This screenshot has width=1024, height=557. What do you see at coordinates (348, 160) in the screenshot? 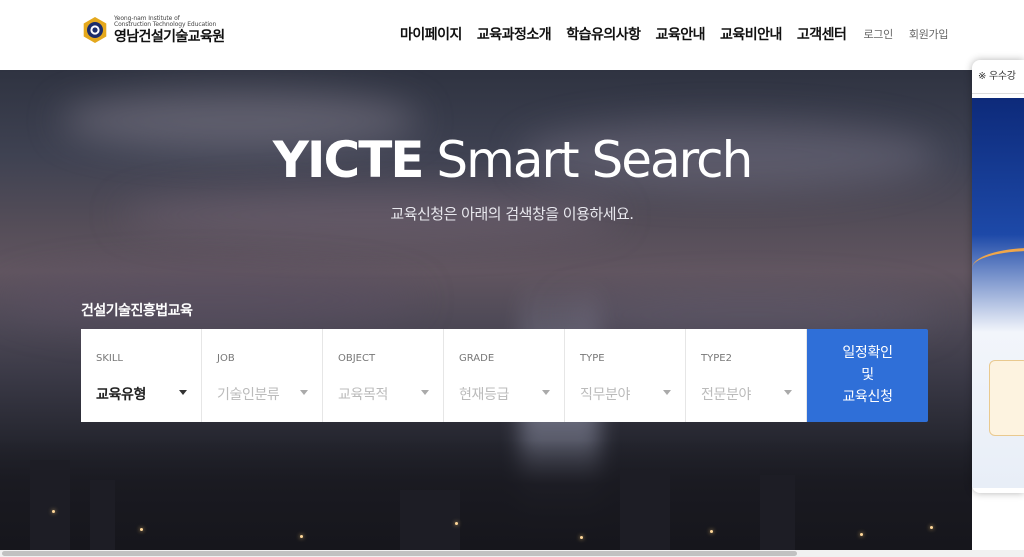
I see `hero-title-bold: YICTE` at bounding box center [348, 160].